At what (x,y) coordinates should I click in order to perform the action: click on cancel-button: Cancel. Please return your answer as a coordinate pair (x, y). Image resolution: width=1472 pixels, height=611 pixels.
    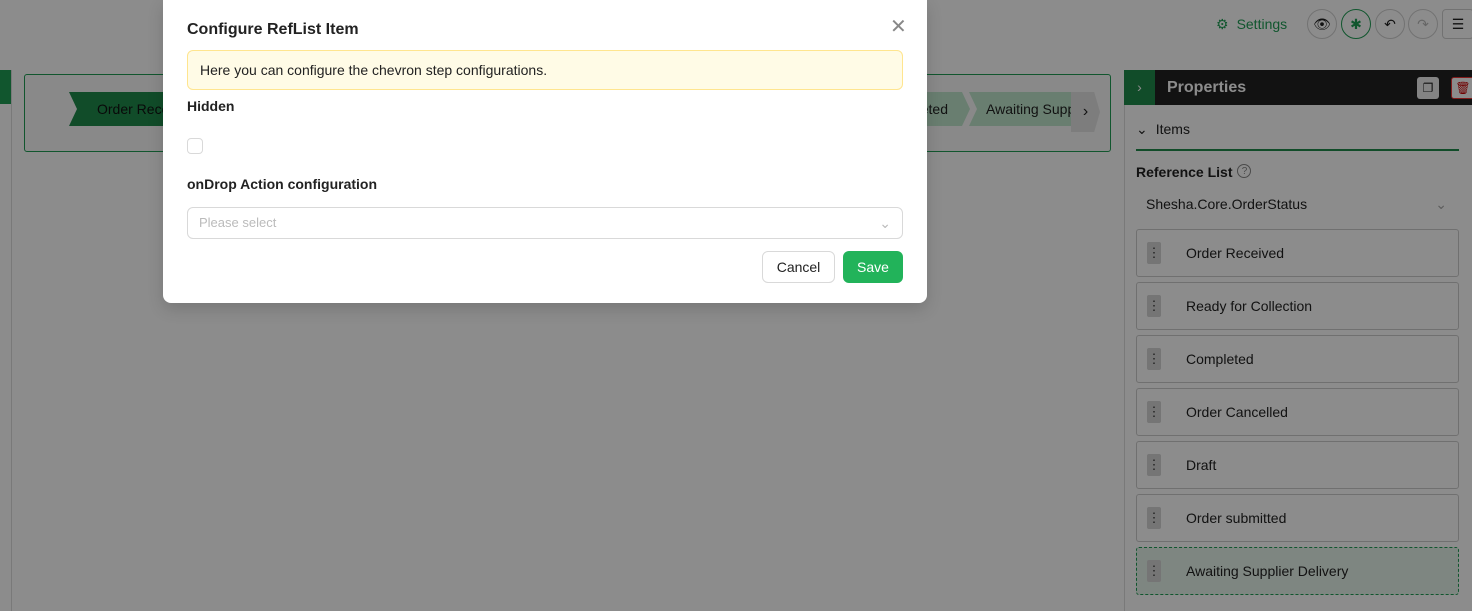
    Looking at the image, I should click on (798, 267).